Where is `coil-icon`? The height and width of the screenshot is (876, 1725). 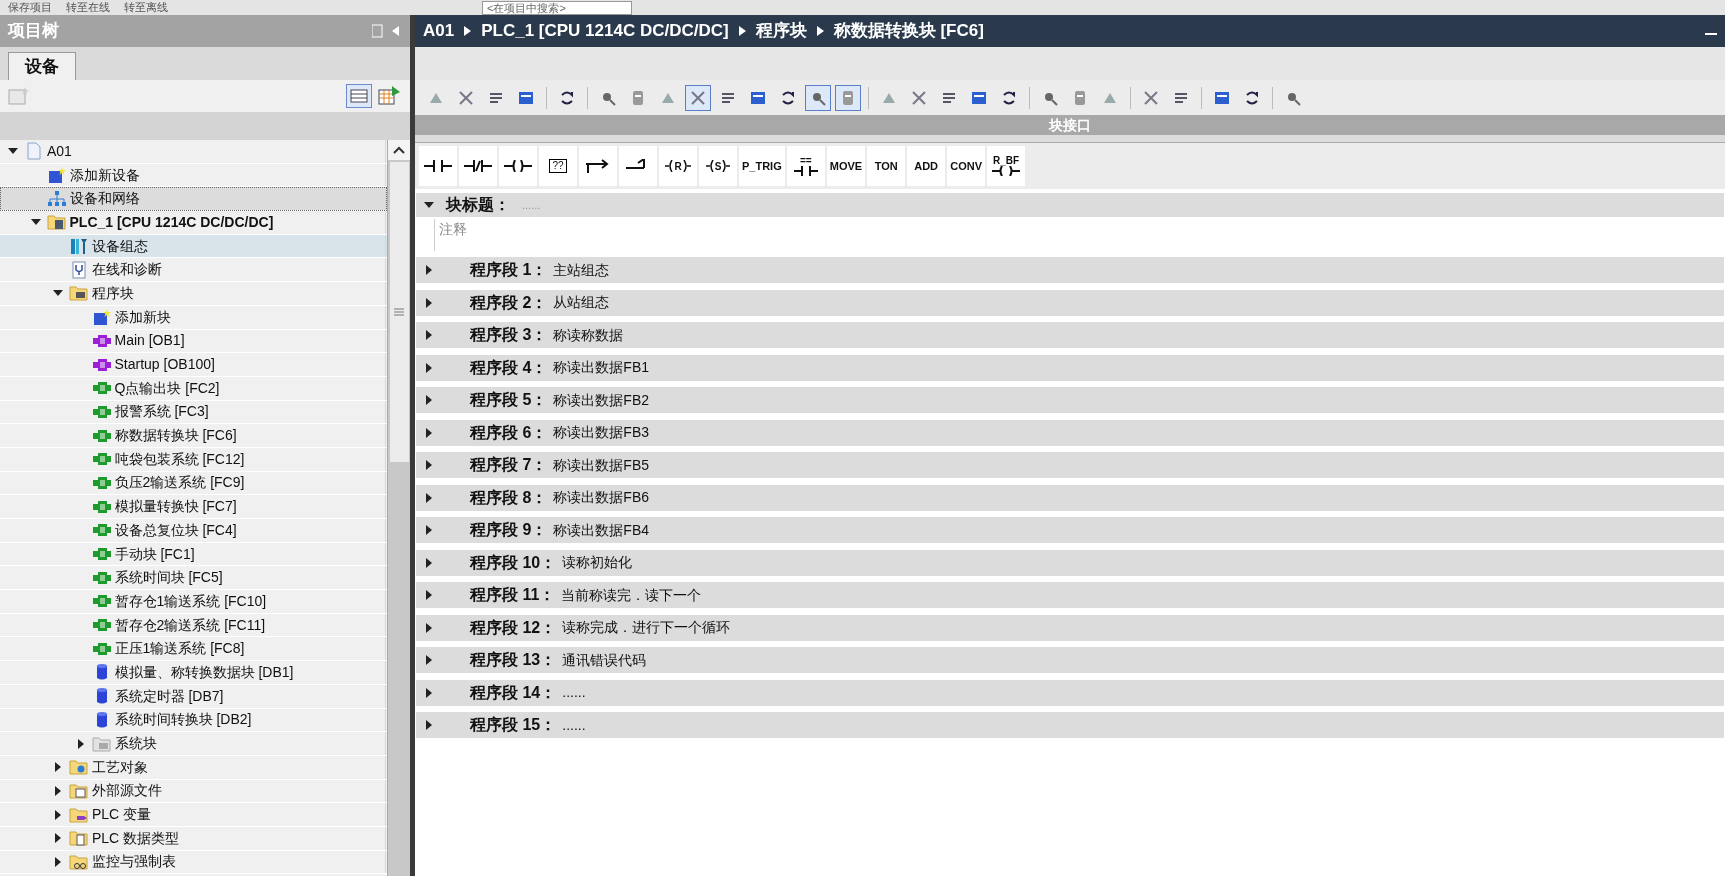
coil-icon is located at coordinates (518, 166).